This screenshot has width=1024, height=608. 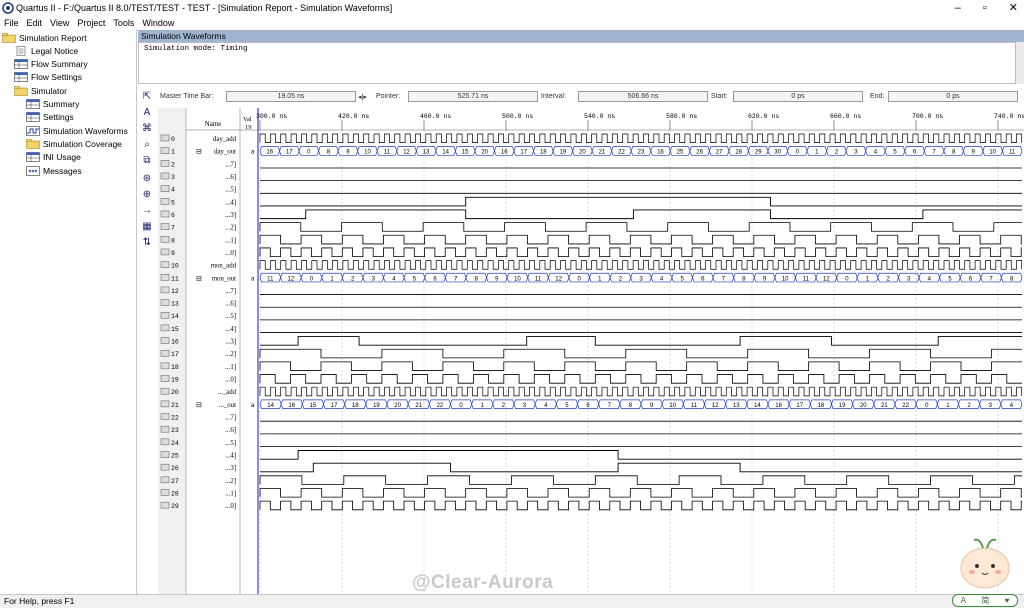 What do you see at coordinates (147, 243) in the screenshot?
I see `sort-icon: ⇅` at bounding box center [147, 243].